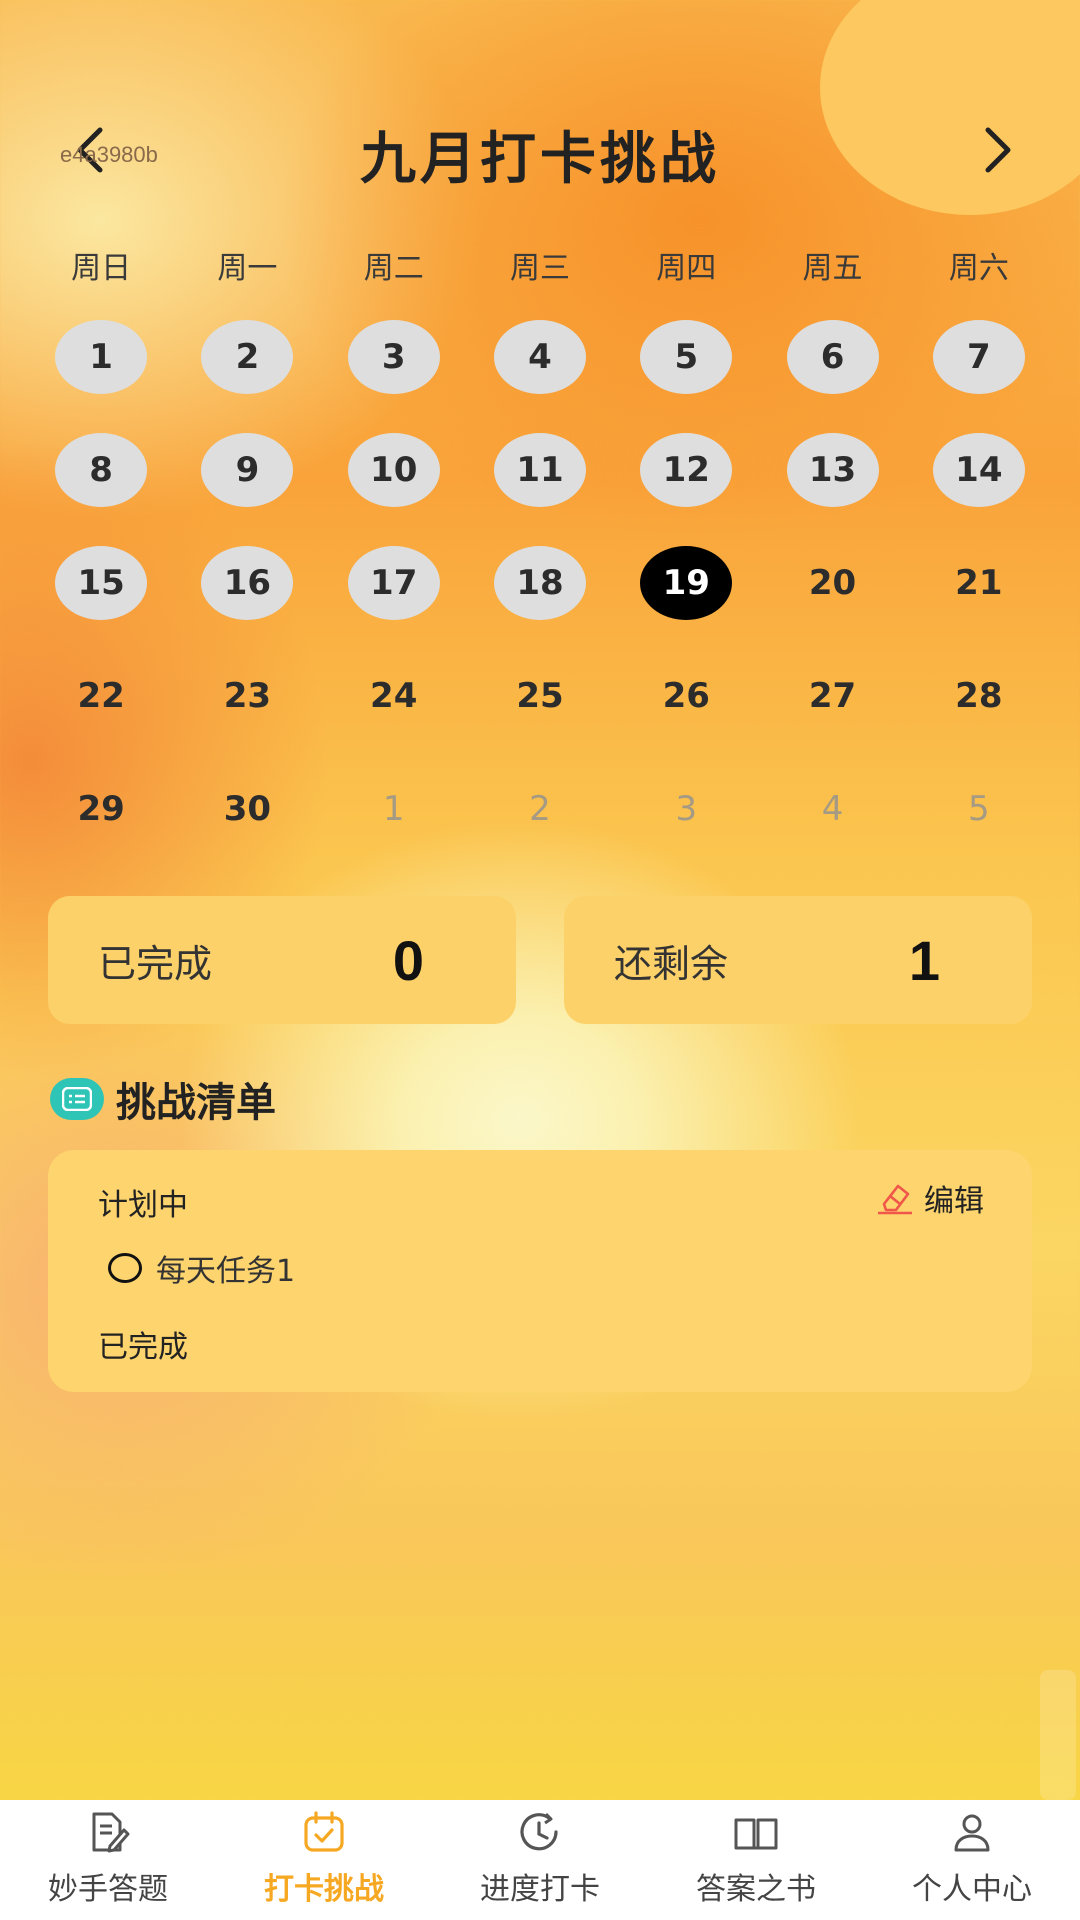  What do you see at coordinates (539, 268) in the screenshot?
I see `weekday-label: 周三` at bounding box center [539, 268].